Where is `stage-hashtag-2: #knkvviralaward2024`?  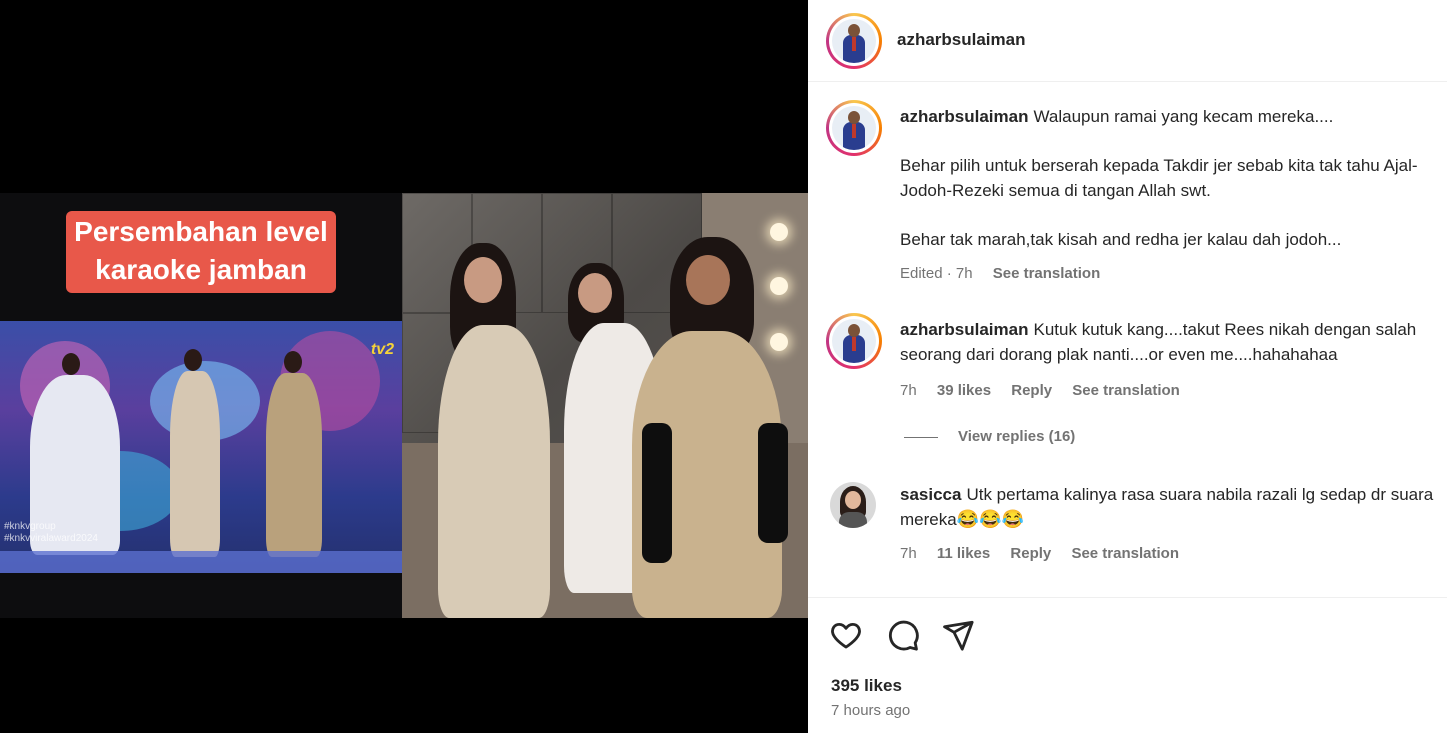 stage-hashtag-2: #knkvviralaward2024 is located at coordinates (51, 538).